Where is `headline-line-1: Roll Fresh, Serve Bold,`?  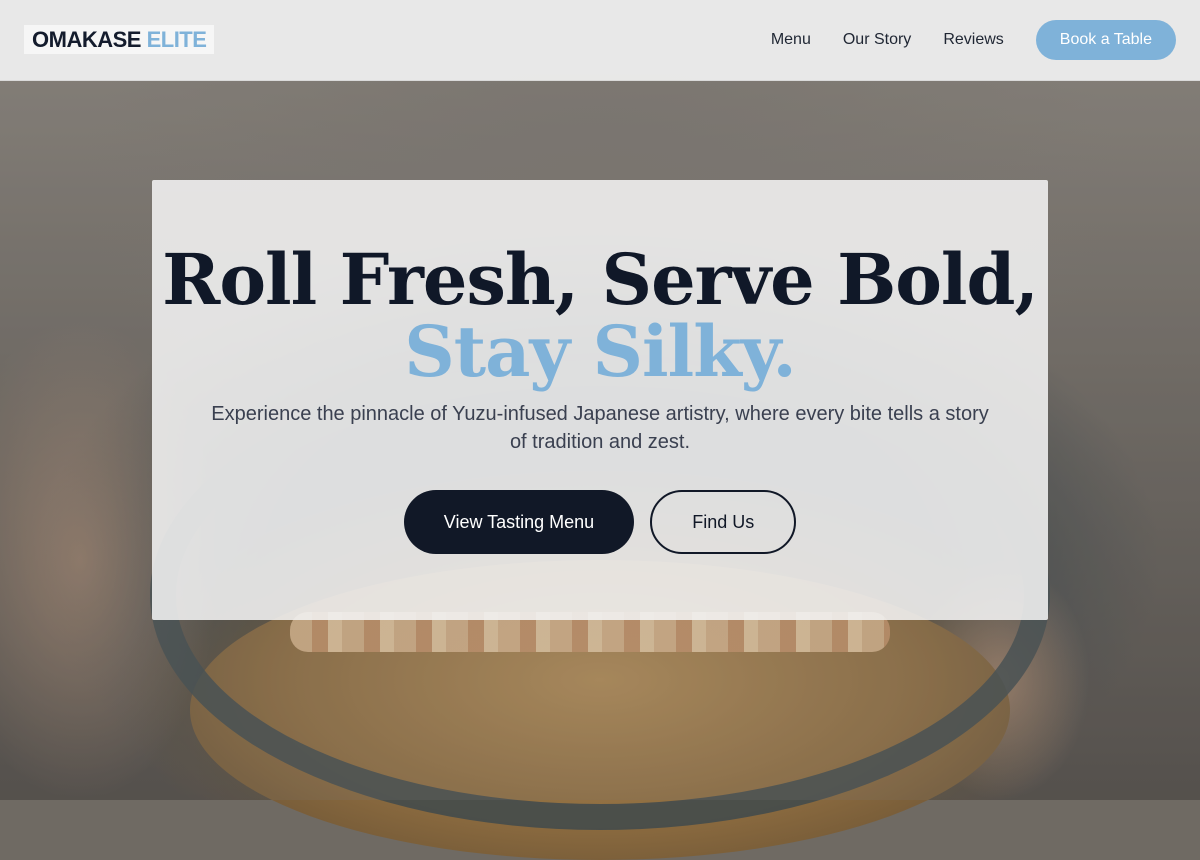 headline-line-1: Roll Fresh, Serve Bold, is located at coordinates (600, 279).